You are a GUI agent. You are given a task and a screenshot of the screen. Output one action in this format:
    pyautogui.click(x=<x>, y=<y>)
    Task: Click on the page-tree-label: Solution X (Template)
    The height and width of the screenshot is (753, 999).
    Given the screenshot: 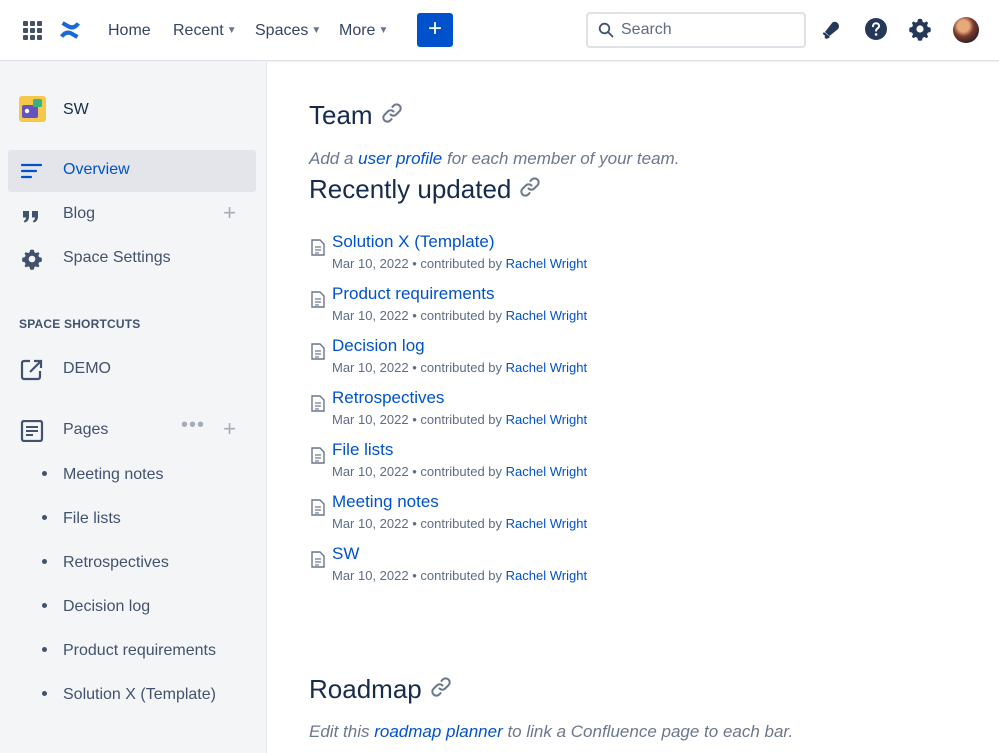 What is the action you would take?
    pyautogui.click(x=139, y=694)
    